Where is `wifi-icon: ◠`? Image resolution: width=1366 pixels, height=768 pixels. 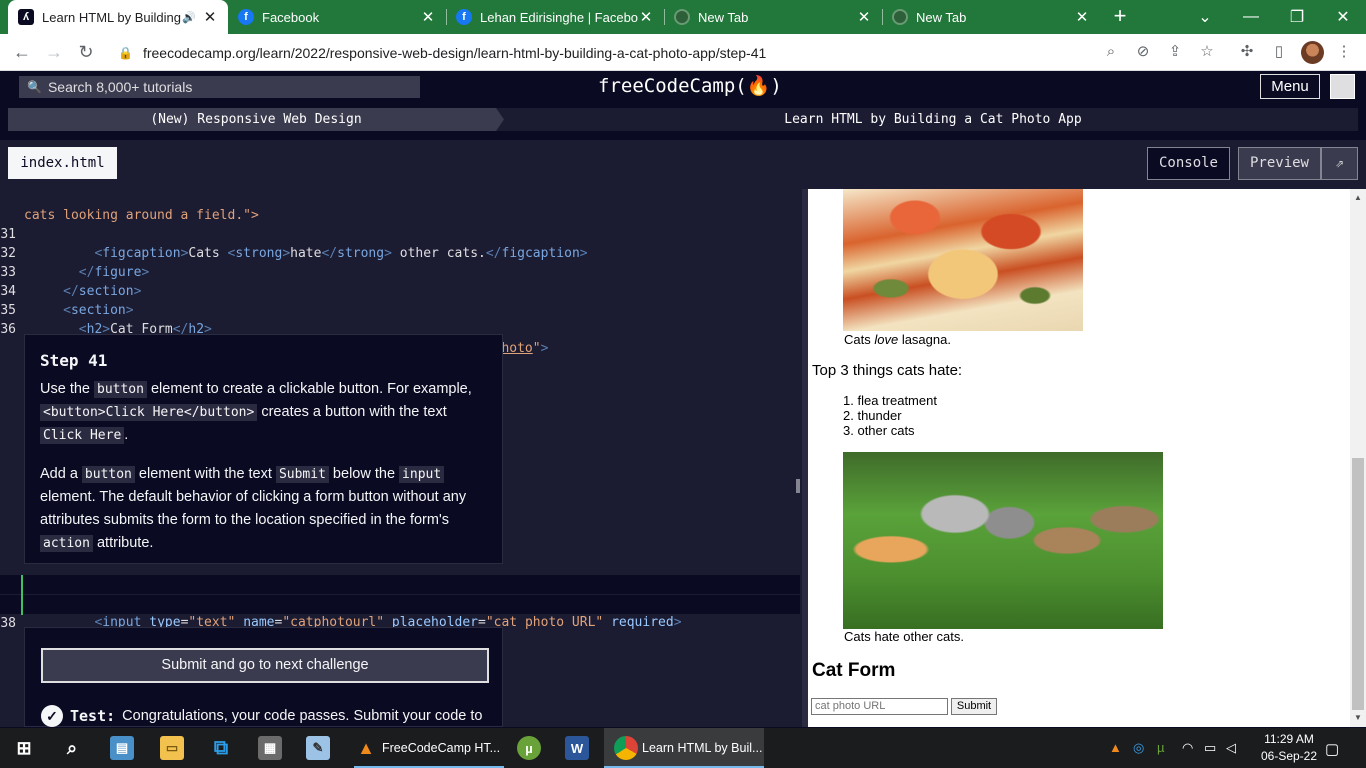
wifi-icon: ◠ is located at coordinates (1187, 748).